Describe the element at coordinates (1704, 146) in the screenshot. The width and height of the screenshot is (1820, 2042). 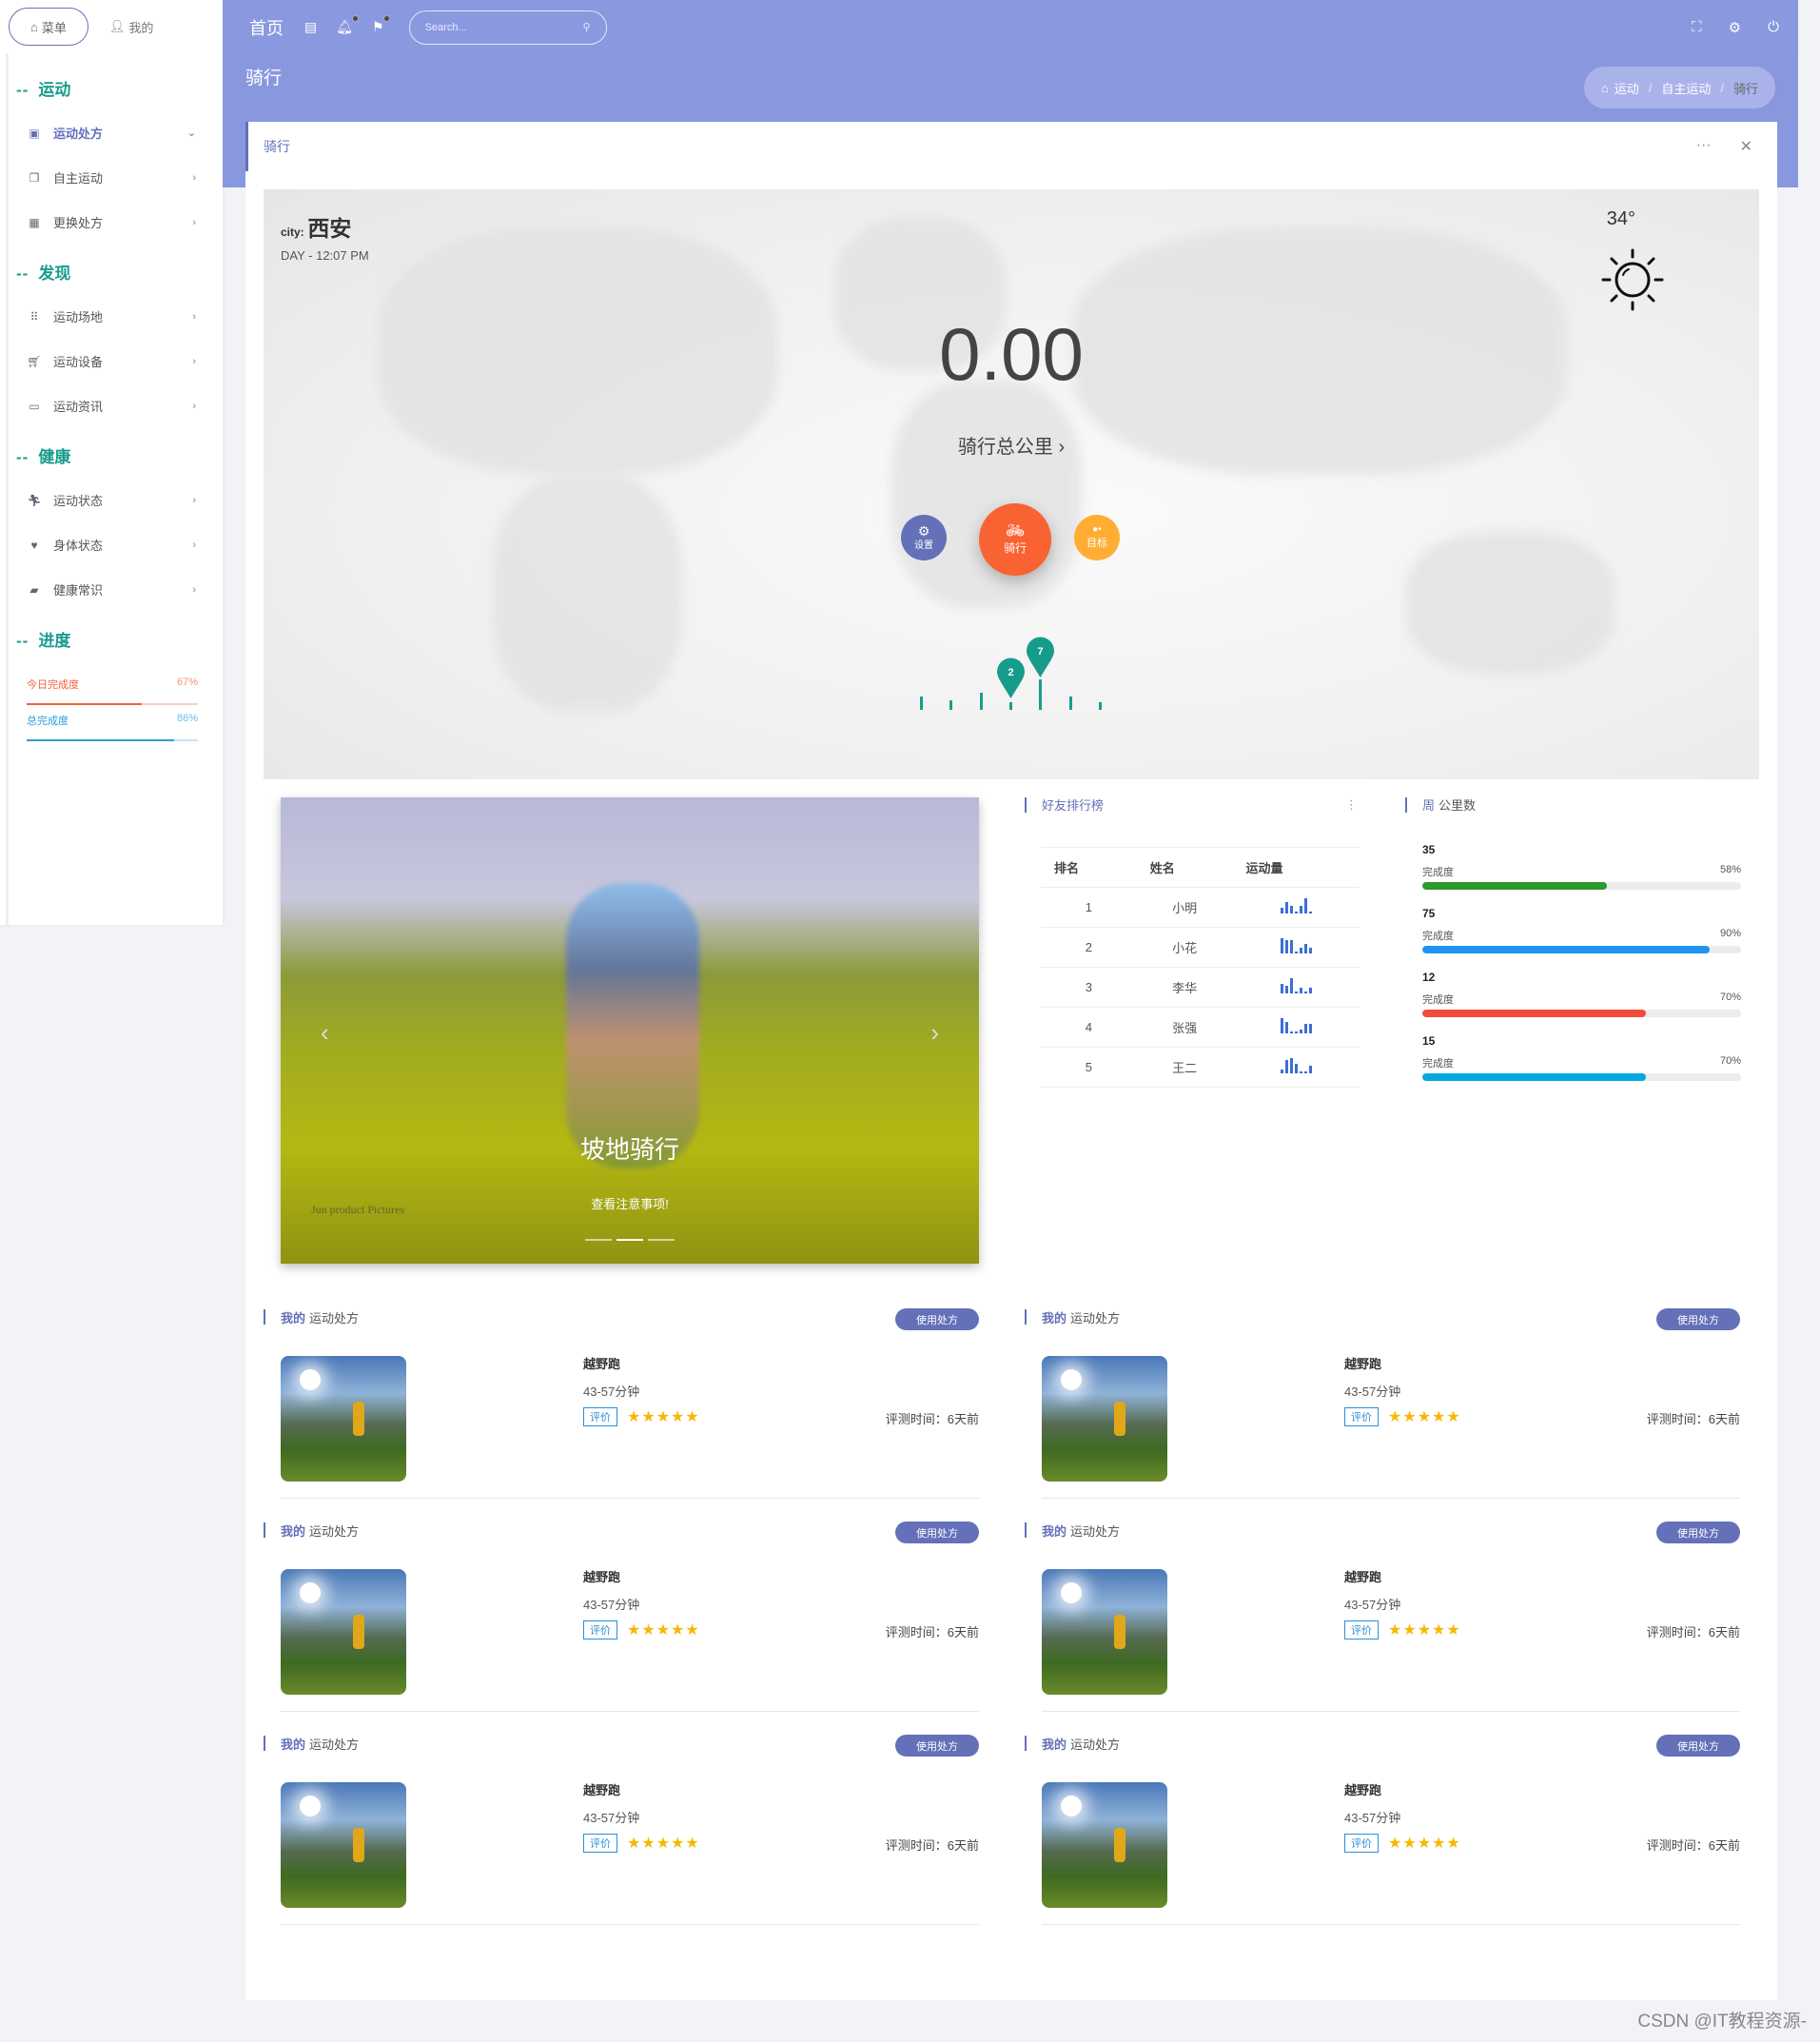
I see `more-icon: ···` at that location.